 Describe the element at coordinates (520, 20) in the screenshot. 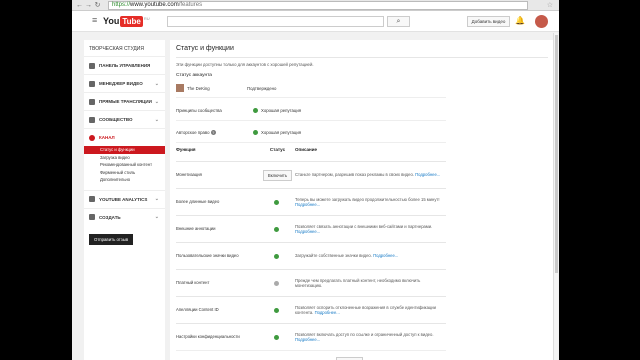

I see `bell-icon: 🔔` at that location.